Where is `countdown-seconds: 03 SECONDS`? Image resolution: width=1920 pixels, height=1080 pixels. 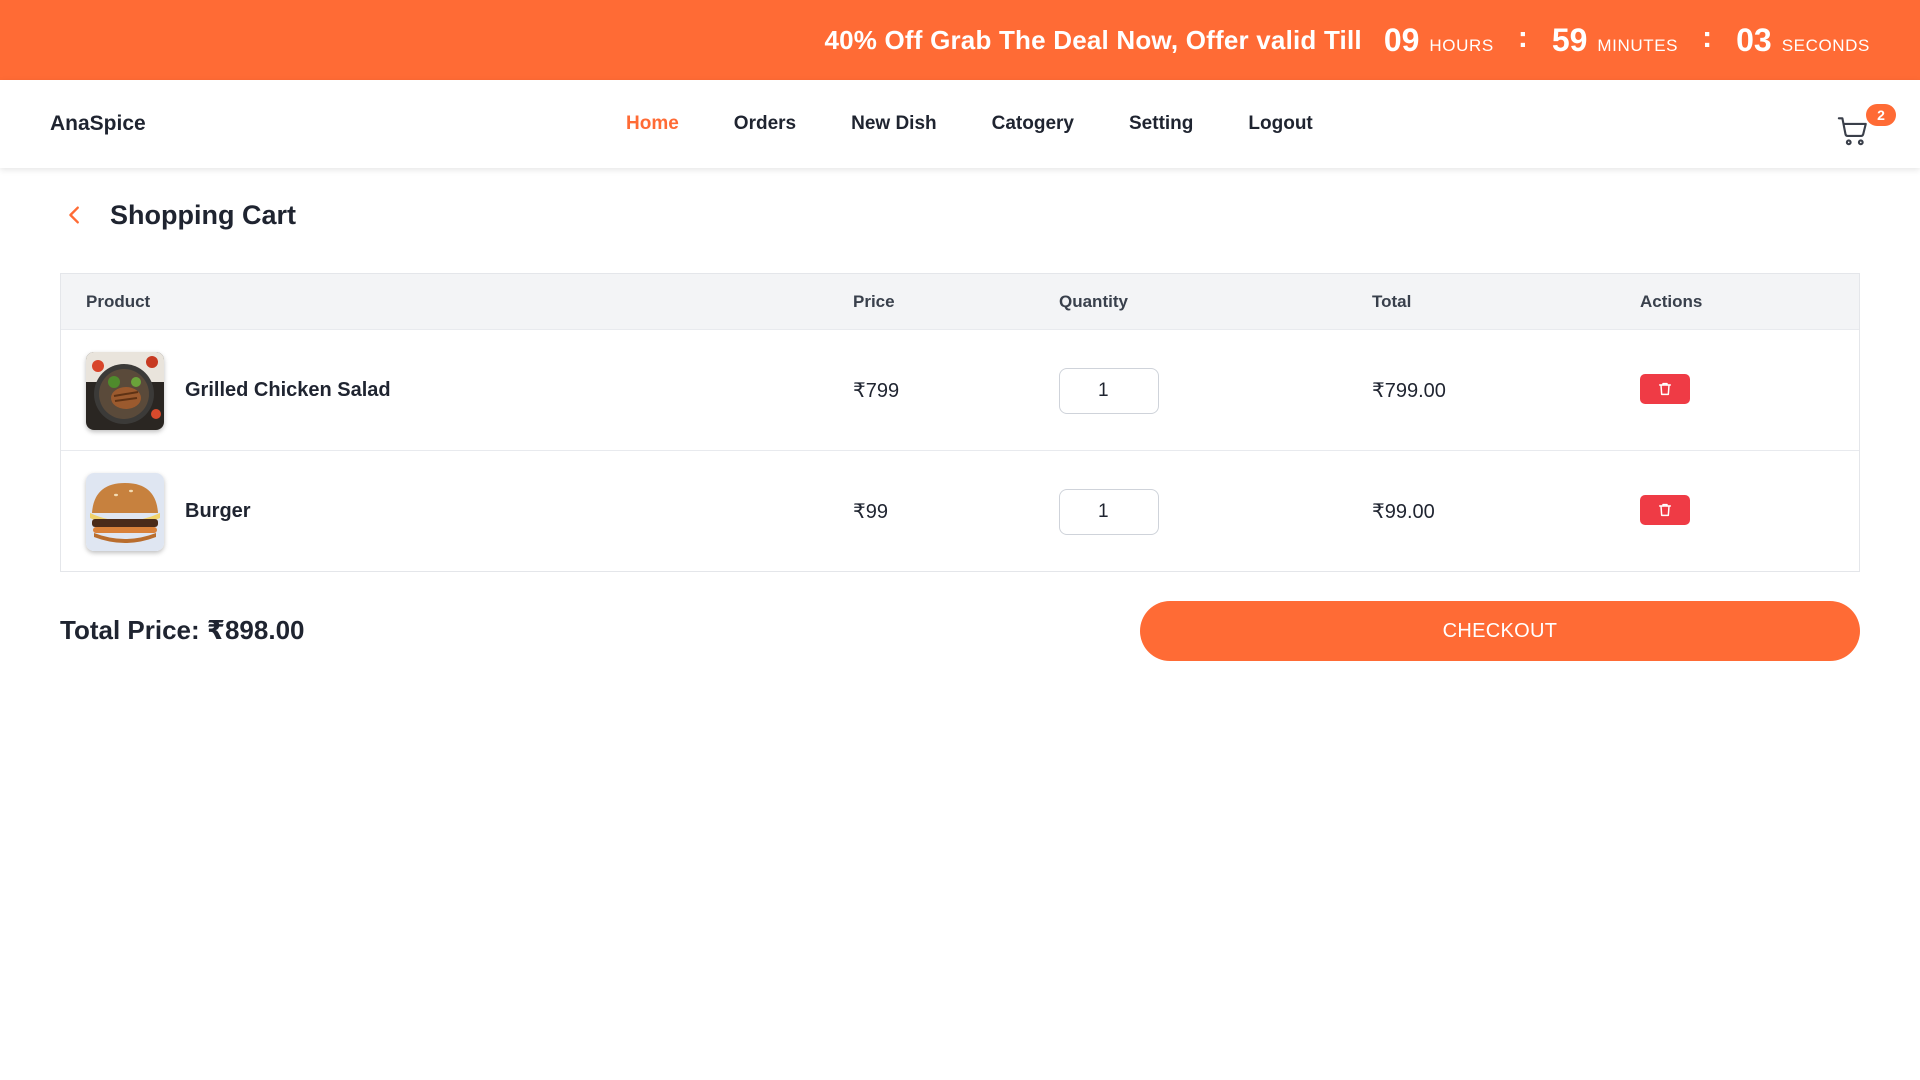
countdown-seconds: 03 SECONDS is located at coordinates (1803, 40).